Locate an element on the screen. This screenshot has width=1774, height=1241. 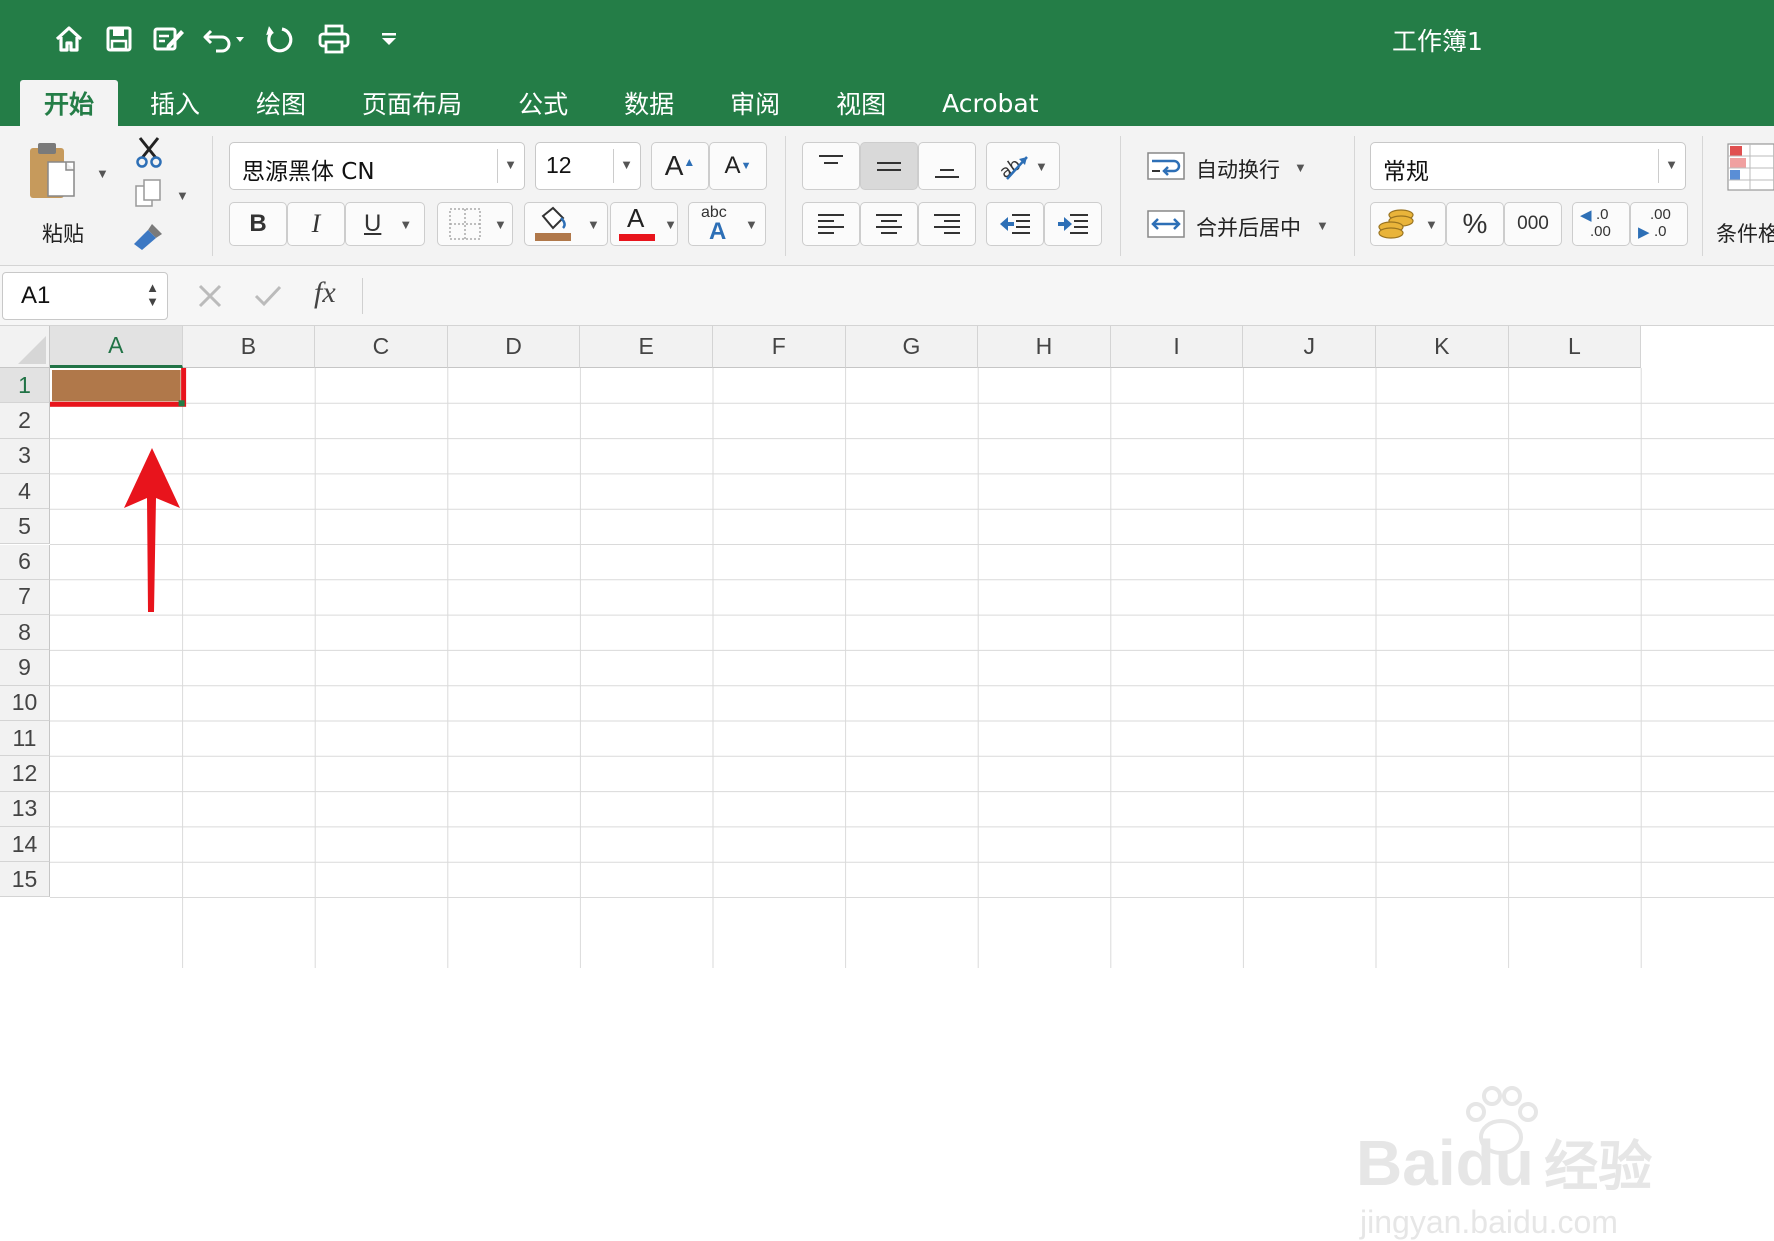
increase-decimal-button: ◀ .0 .00 is located at coordinates (1601, 224).